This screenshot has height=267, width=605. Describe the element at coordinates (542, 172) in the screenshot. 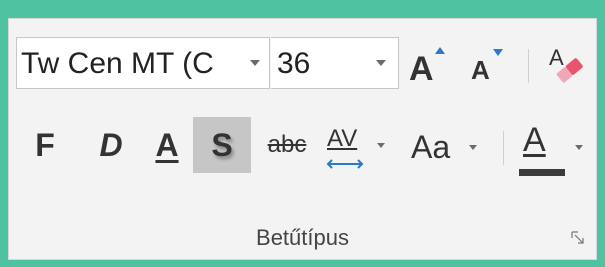

I see `font-color-swatch` at that location.